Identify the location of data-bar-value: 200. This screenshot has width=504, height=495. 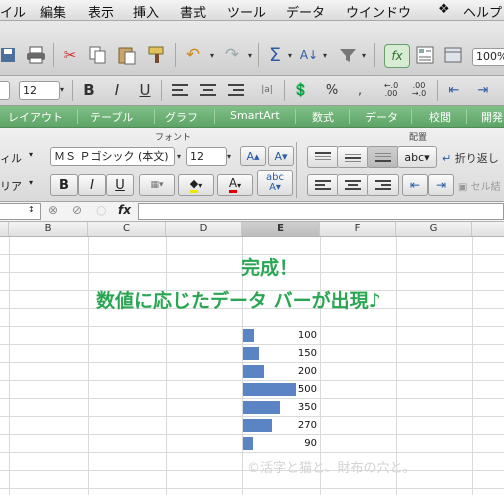
(302, 371).